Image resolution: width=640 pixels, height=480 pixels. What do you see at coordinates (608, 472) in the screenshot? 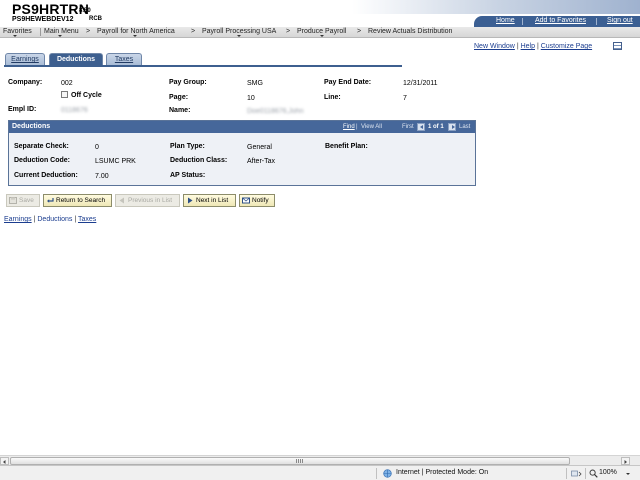
I see `zoom-level: 100%` at bounding box center [608, 472].